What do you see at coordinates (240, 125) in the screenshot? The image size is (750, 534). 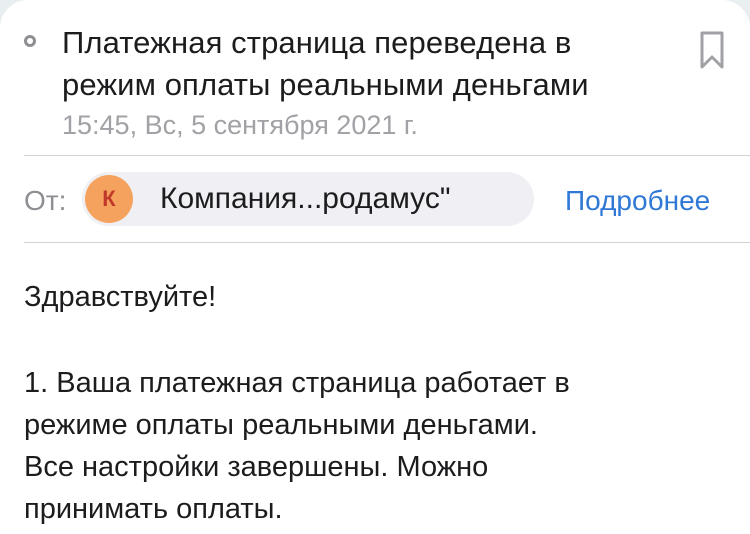 I see `message-date: 15:45, Вс, 5 сентября 2021 г.` at bounding box center [240, 125].